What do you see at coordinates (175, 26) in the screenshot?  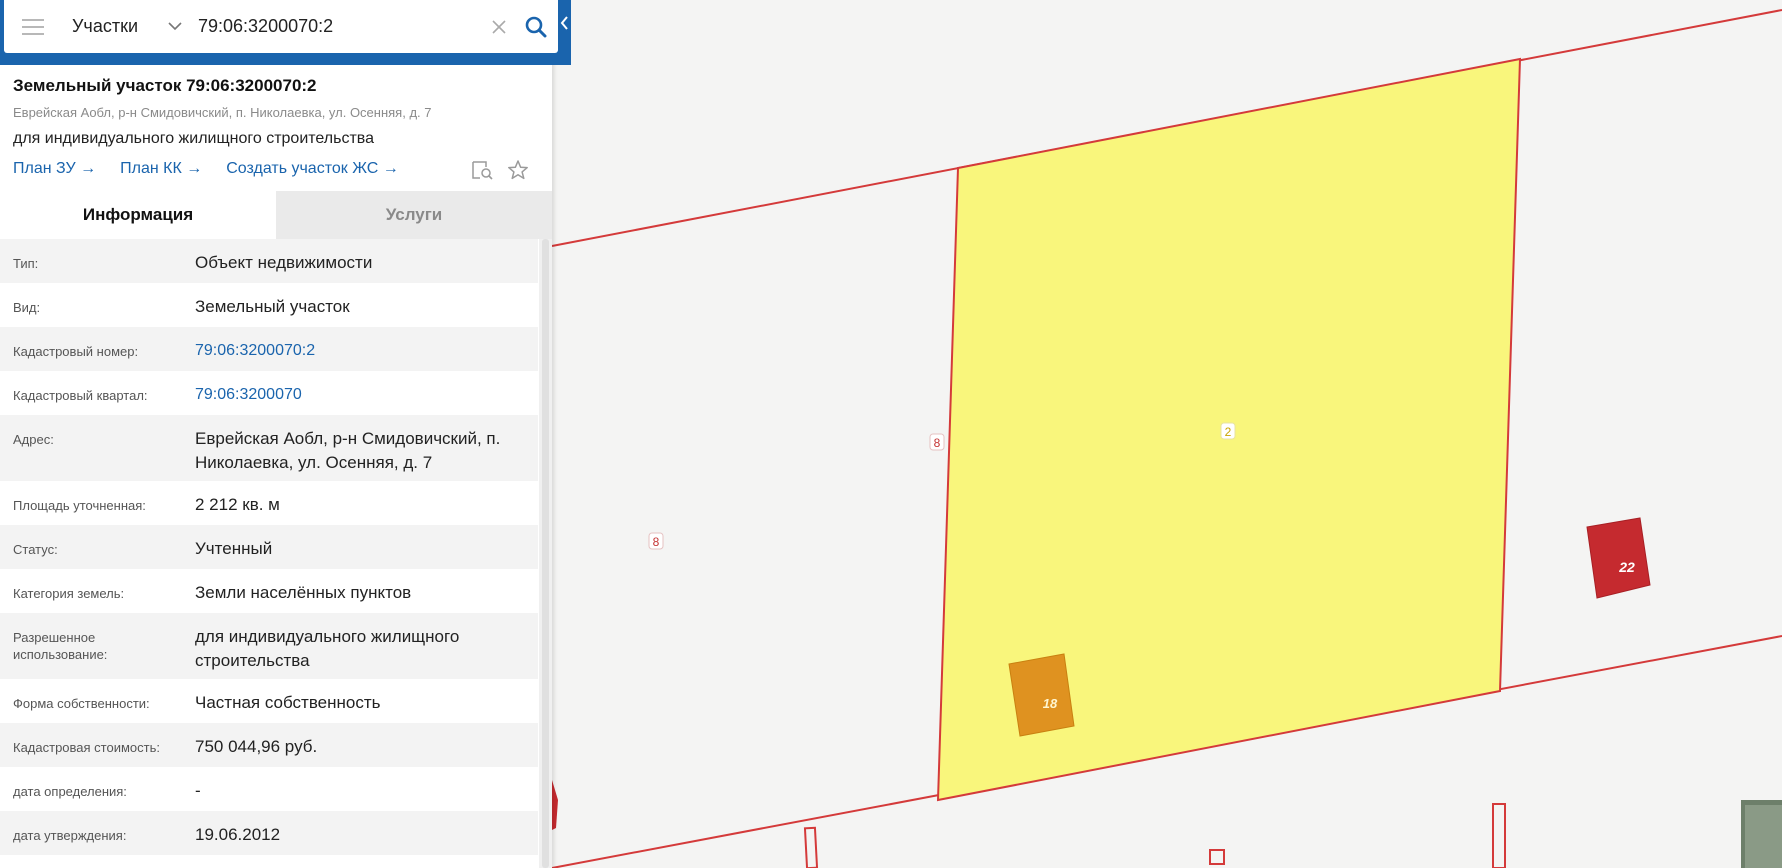 I see `chevron-down-icon` at bounding box center [175, 26].